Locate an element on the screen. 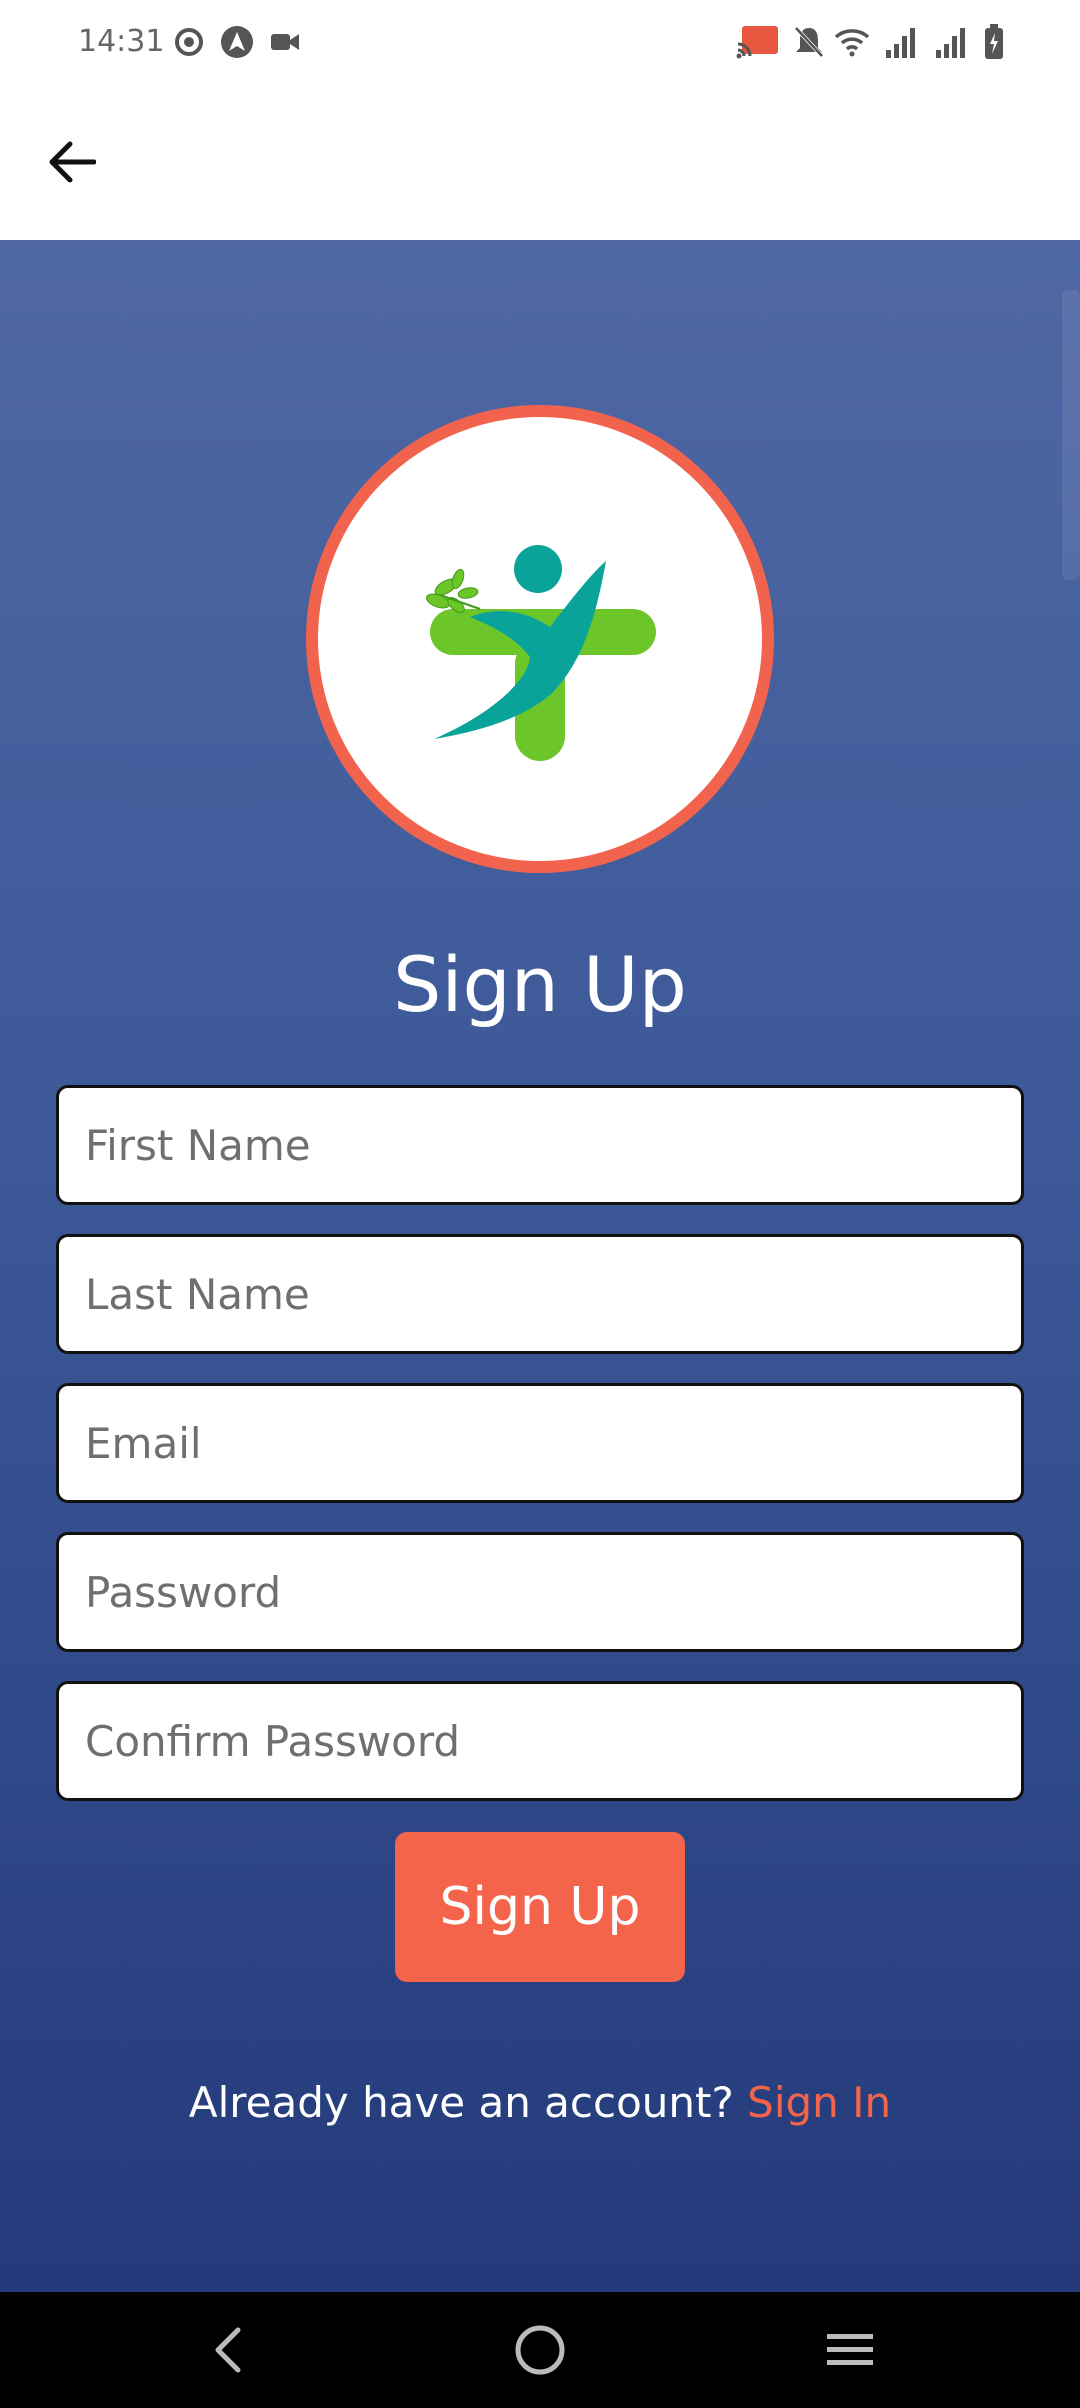  app-logo is located at coordinates (540, 639).